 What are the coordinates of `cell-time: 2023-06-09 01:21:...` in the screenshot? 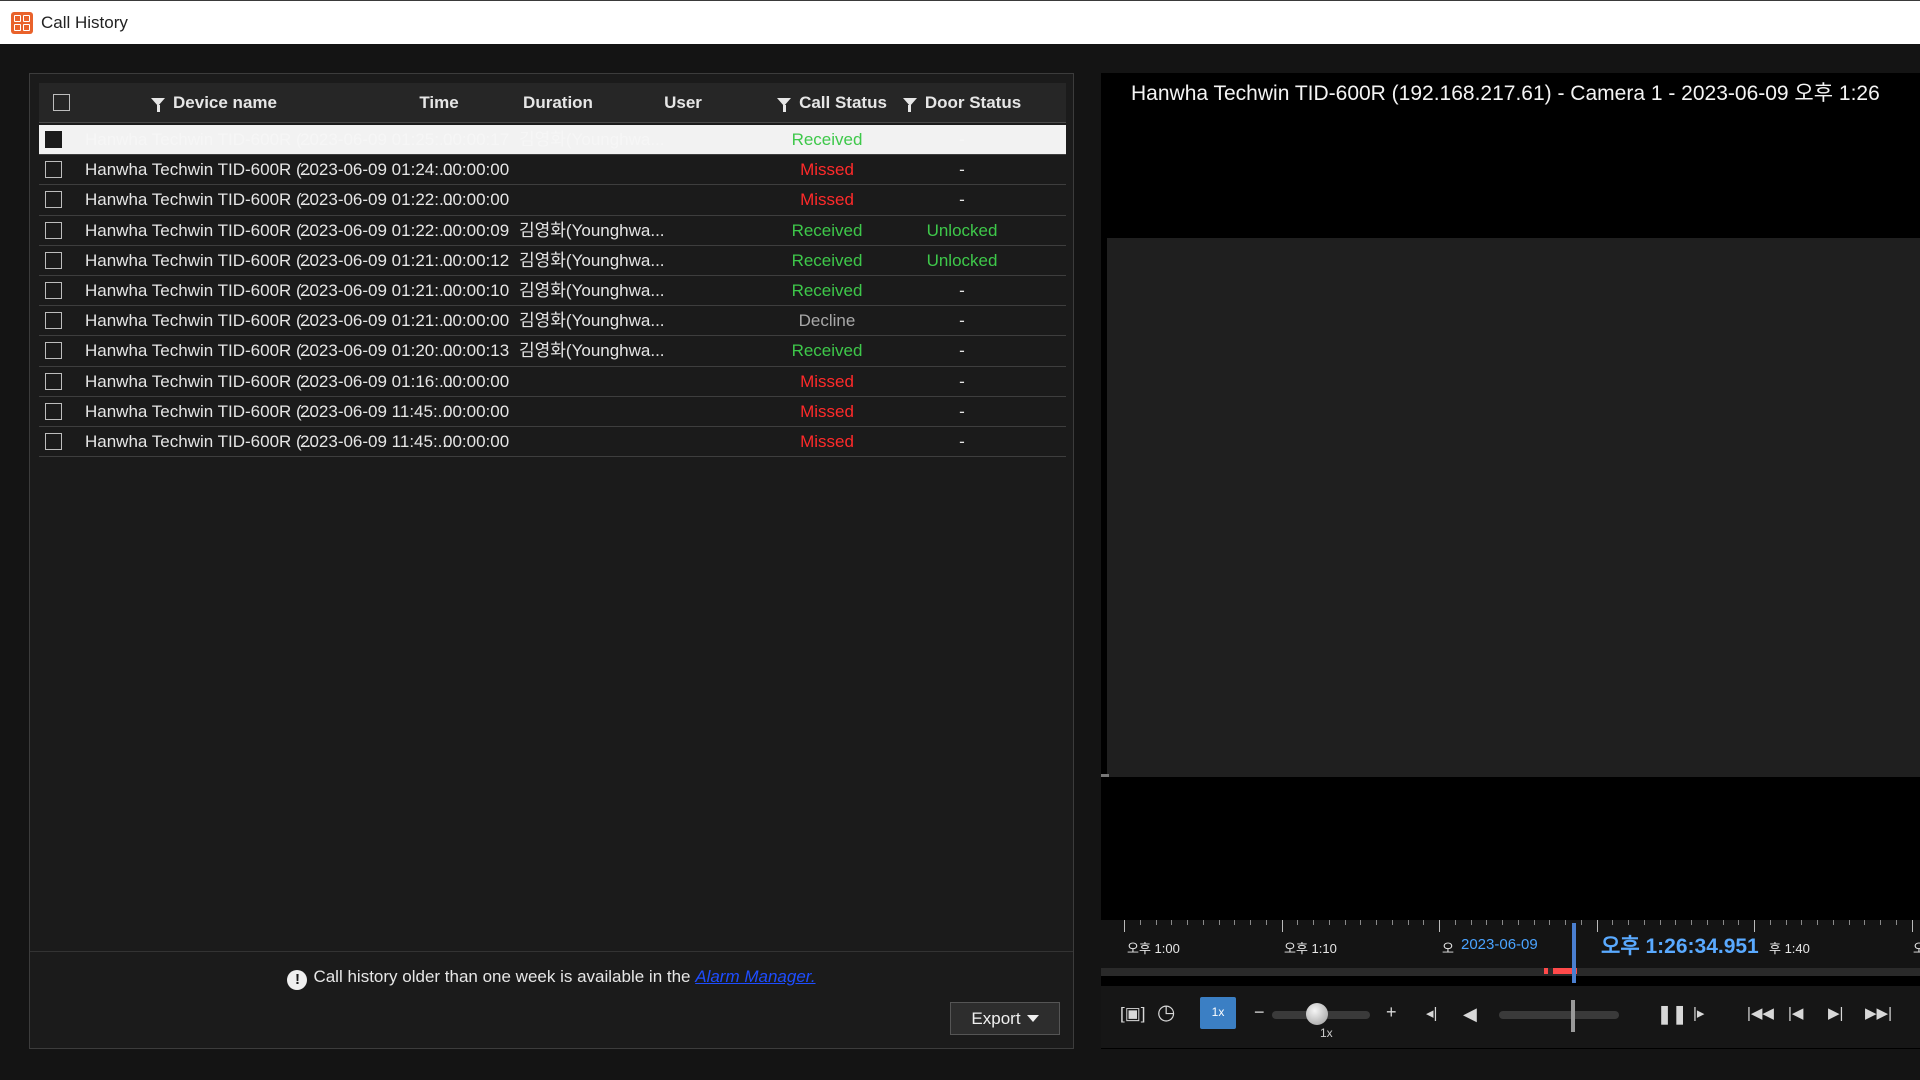 It's located at (377, 290).